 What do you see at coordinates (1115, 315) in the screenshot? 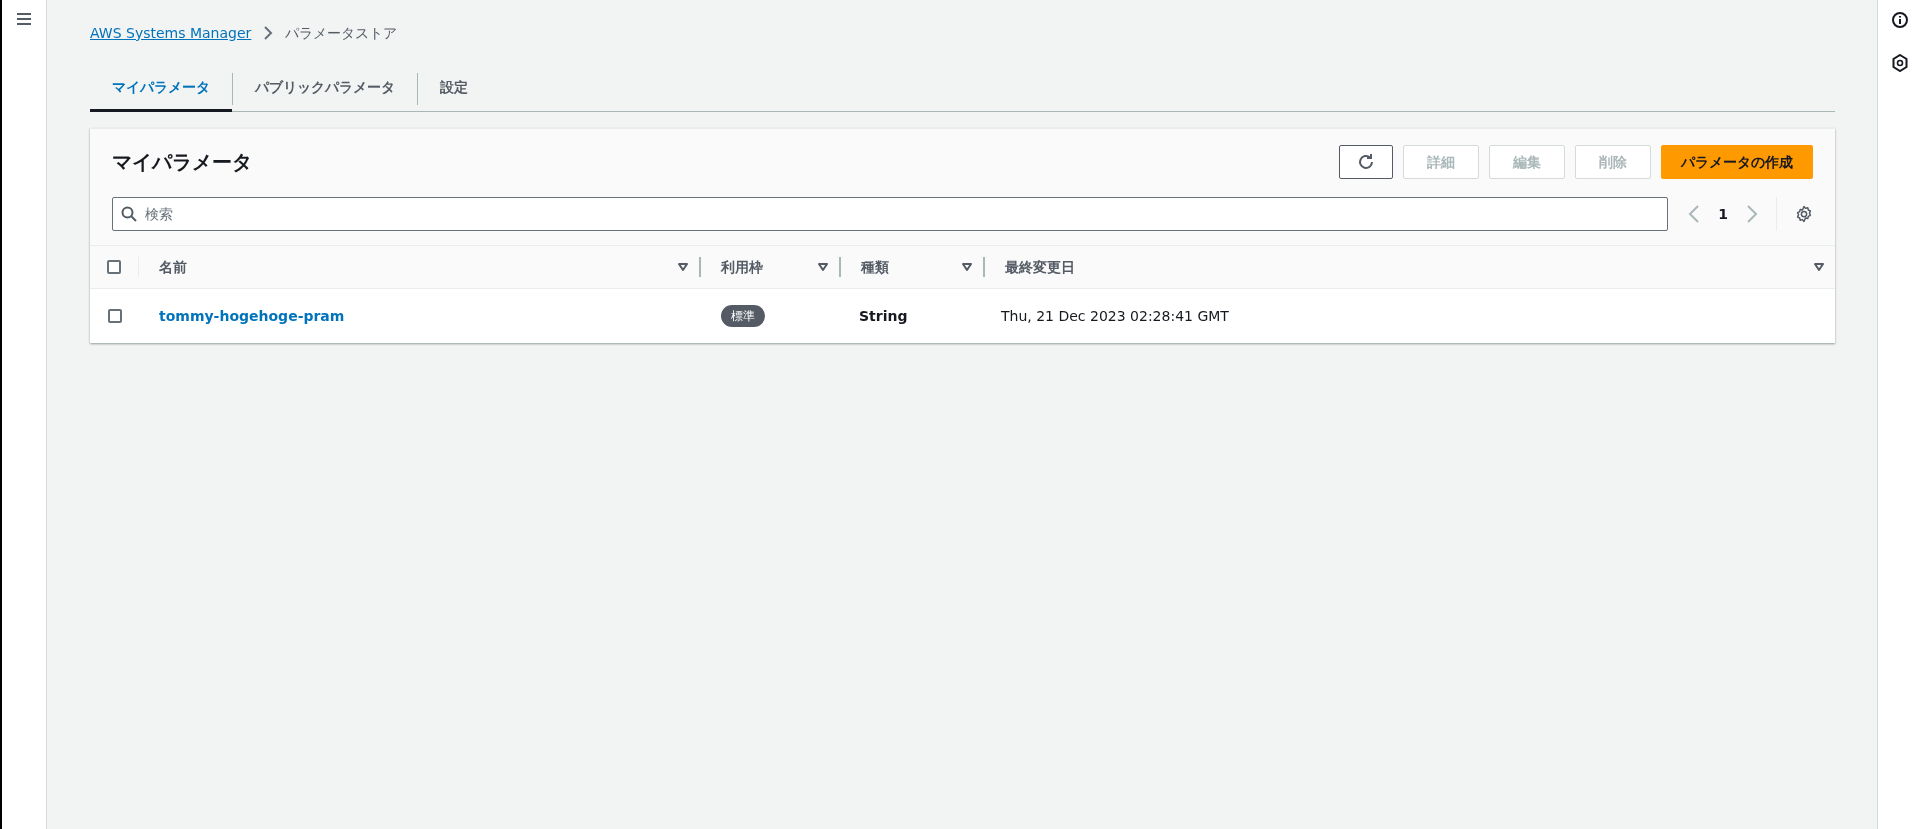
I see `table-cell: Thu, 21 Dec 2023 02:28:41 GMT` at bounding box center [1115, 315].